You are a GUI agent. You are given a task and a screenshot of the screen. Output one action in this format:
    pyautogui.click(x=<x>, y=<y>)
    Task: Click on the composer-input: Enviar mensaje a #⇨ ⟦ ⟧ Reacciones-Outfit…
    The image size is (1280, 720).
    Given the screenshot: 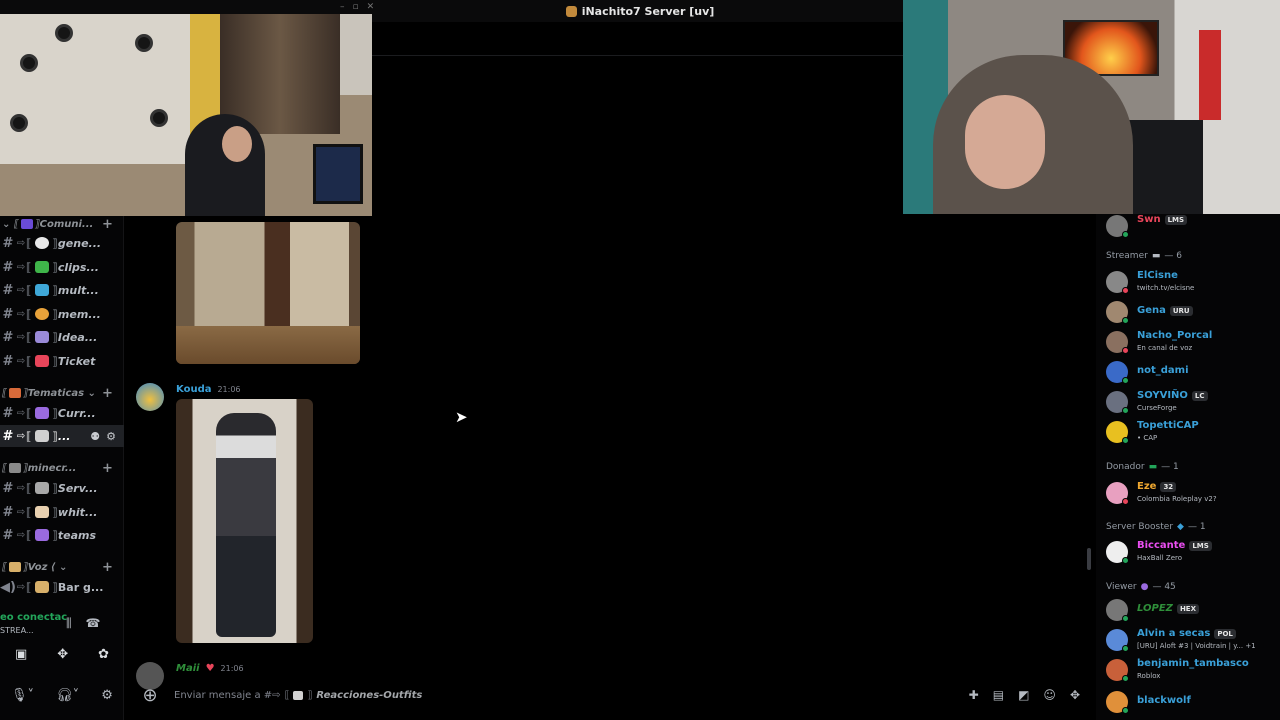 What is the action you would take?
    pyautogui.click(x=298, y=695)
    